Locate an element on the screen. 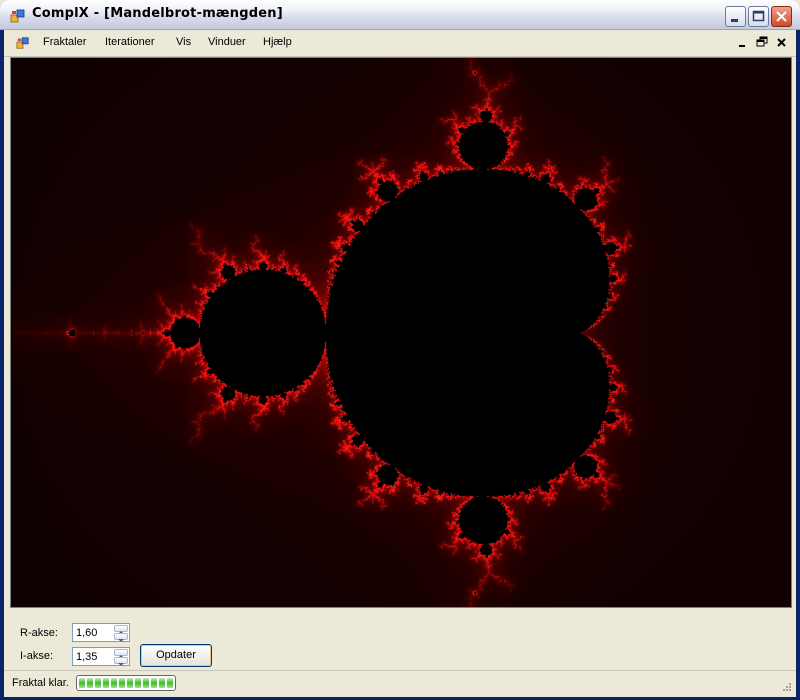 The image size is (800, 700). menu-bar: Fraktaler Iterationer Vis Vinduer Hjælp is located at coordinates (400, 43).